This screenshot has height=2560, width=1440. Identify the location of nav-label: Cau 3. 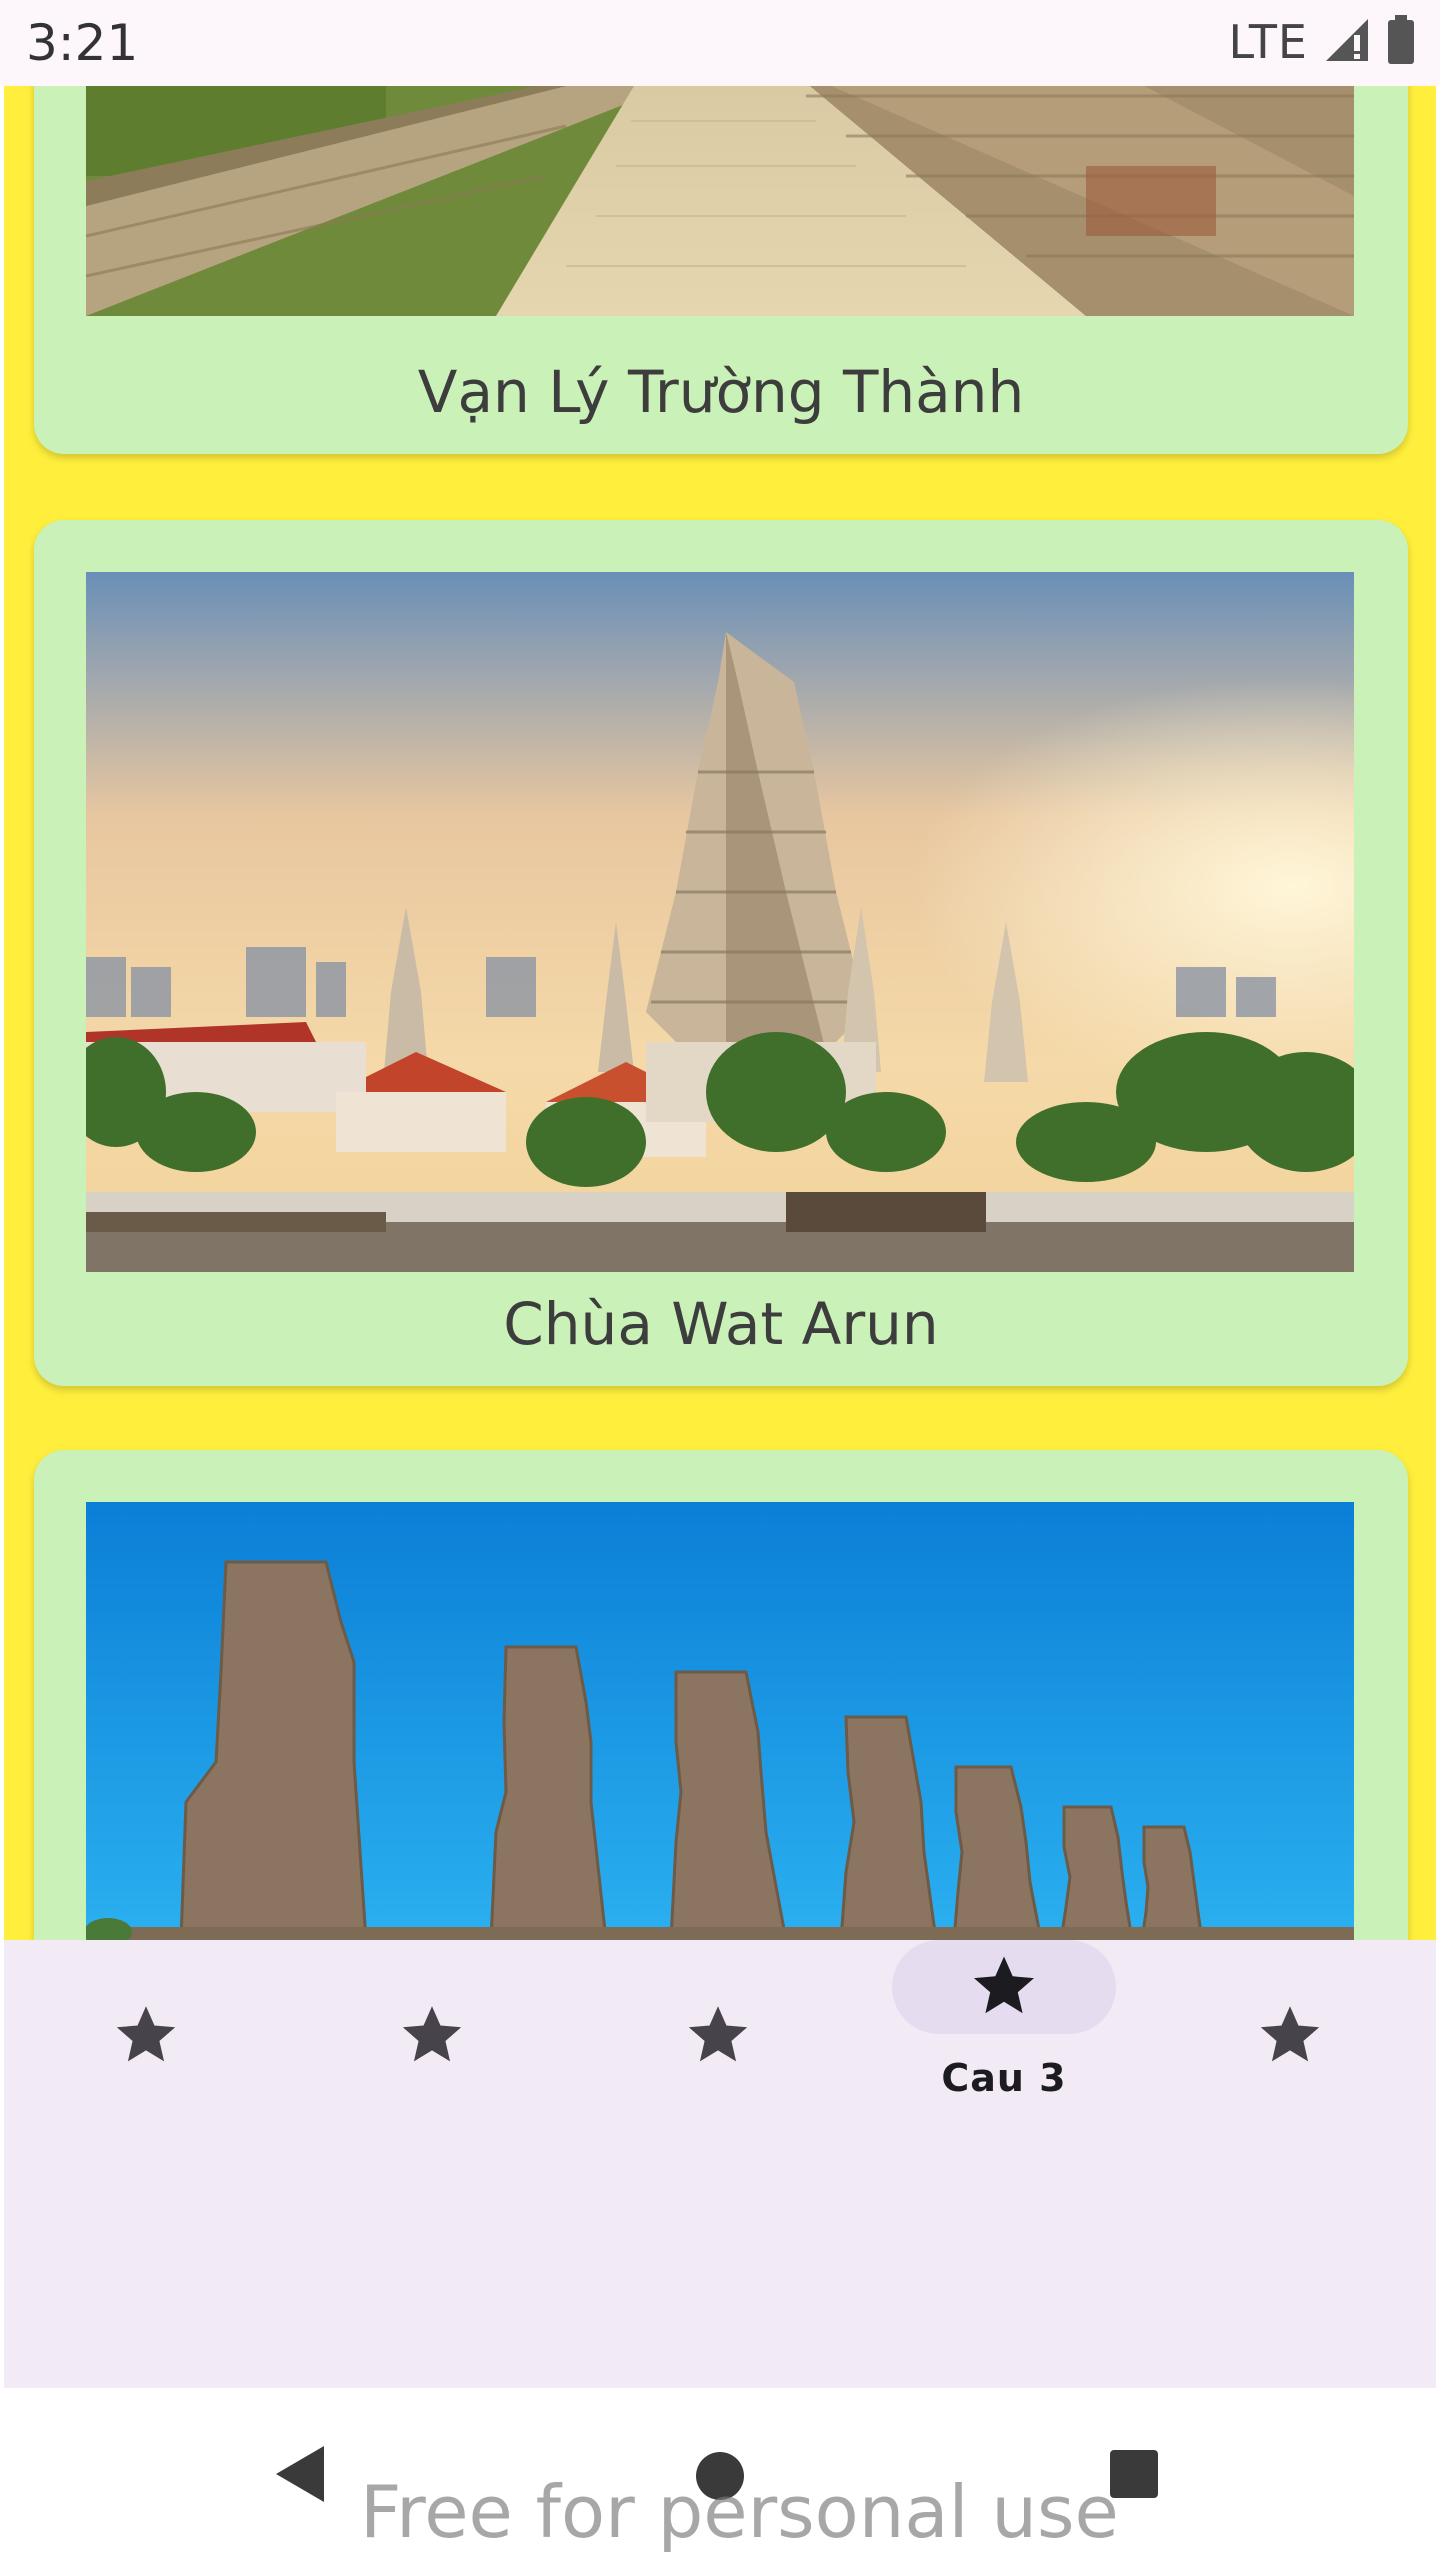
(1004, 2078).